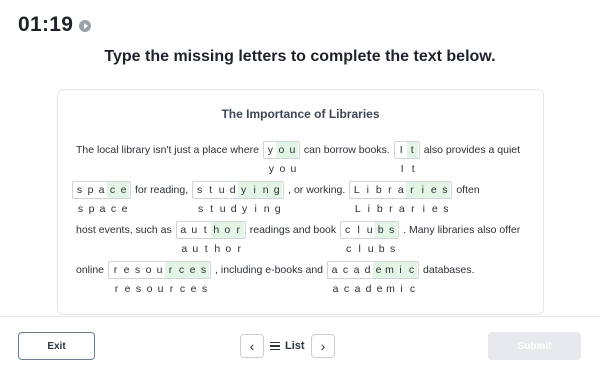 The height and width of the screenshot is (375, 600). I want to click on submit-button: Submit, so click(534, 346).